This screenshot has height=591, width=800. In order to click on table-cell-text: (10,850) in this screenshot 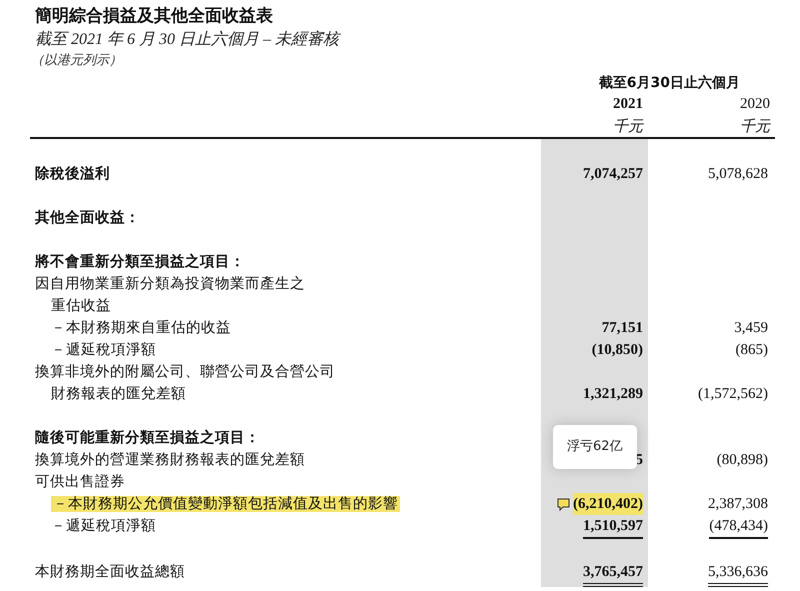, I will do `click(617, 350)`.